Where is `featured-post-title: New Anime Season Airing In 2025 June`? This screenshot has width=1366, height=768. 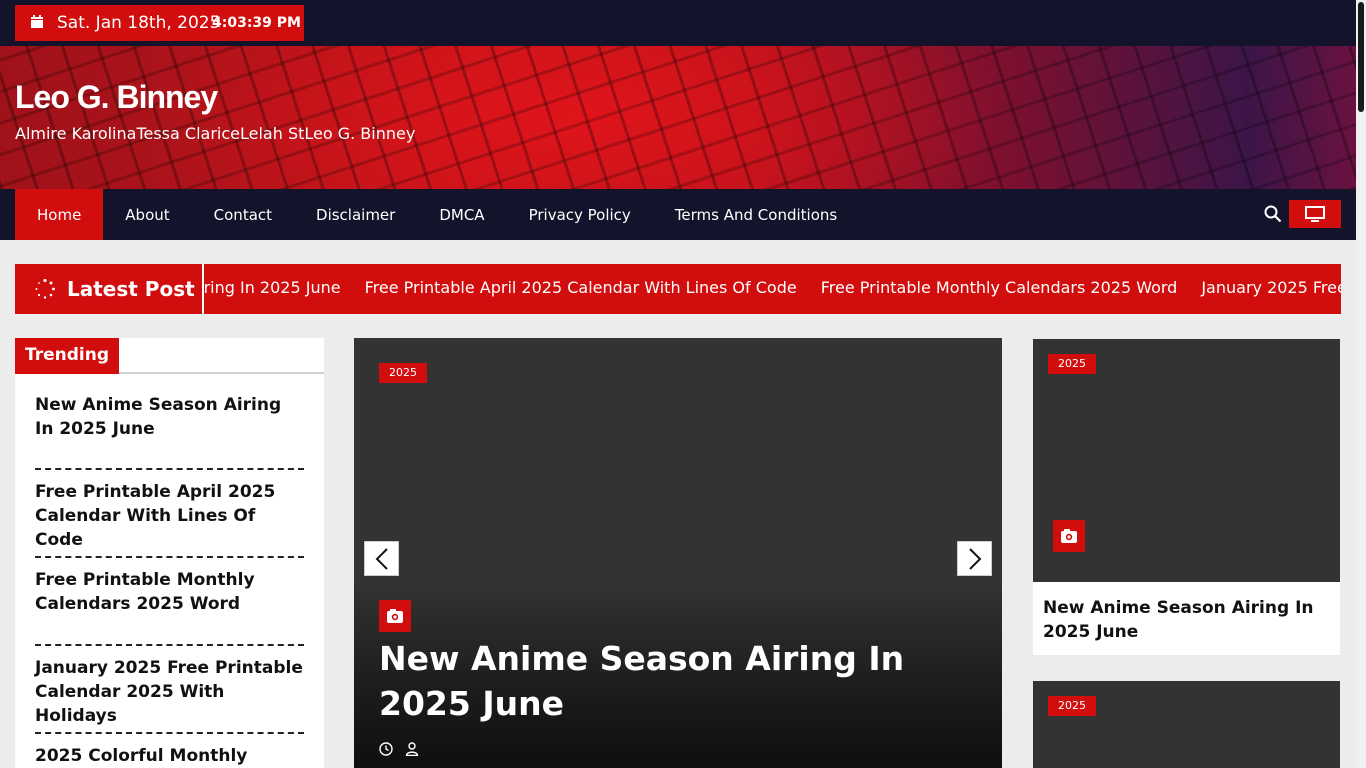
featured-post-title: New Anime Season Airing In 2025 June is located at coordinates (679, 681).